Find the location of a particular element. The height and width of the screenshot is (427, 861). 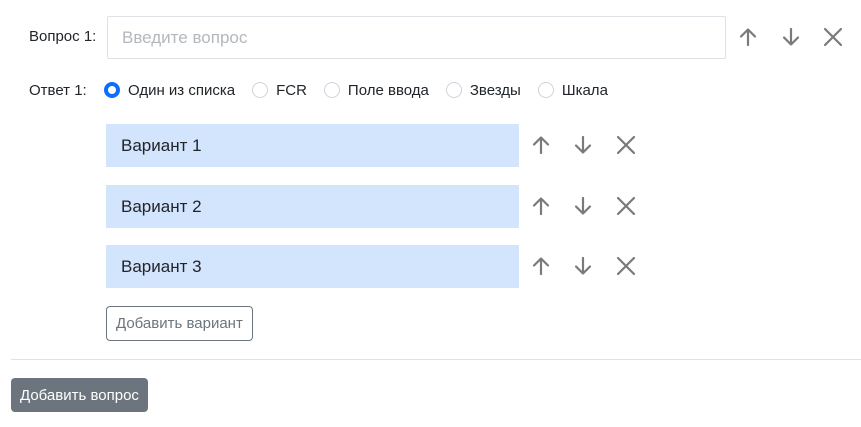

answer-type-label: Звезды is located at coordinates (495, 90).